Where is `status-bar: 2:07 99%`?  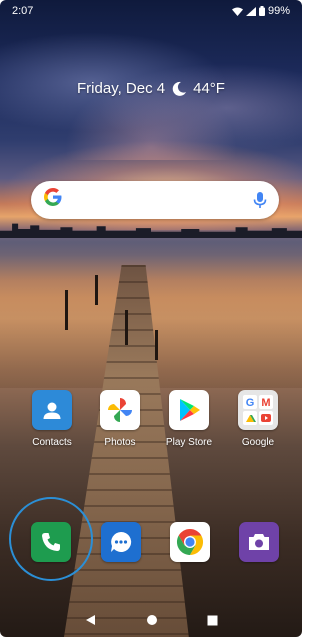
status-bar: 2:07 99% is located at coordinates (151, 11).